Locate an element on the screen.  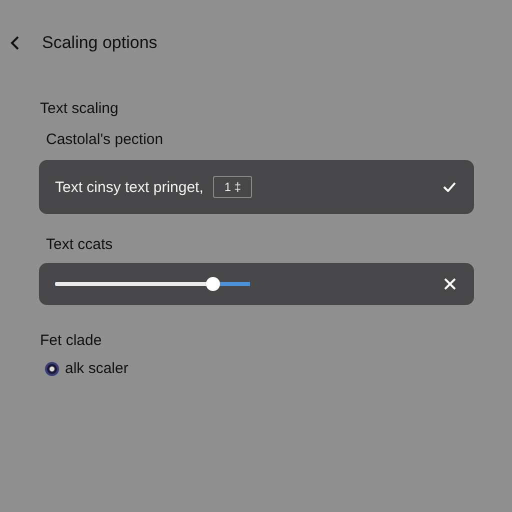
section-title: Text scaling is located at coordinates (80, 108).